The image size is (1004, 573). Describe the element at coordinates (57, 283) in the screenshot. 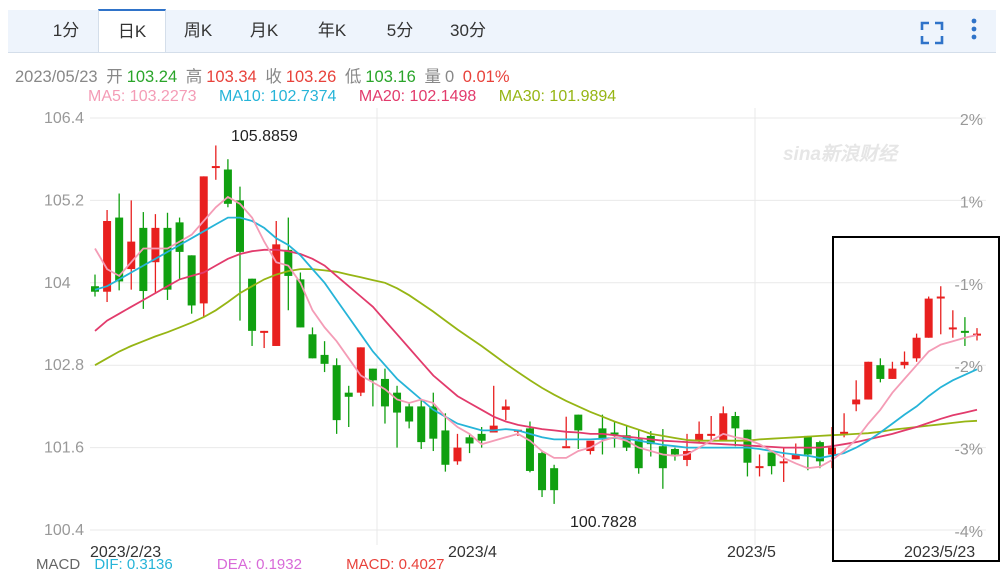

I see `y-tick-label: 104` at that location.